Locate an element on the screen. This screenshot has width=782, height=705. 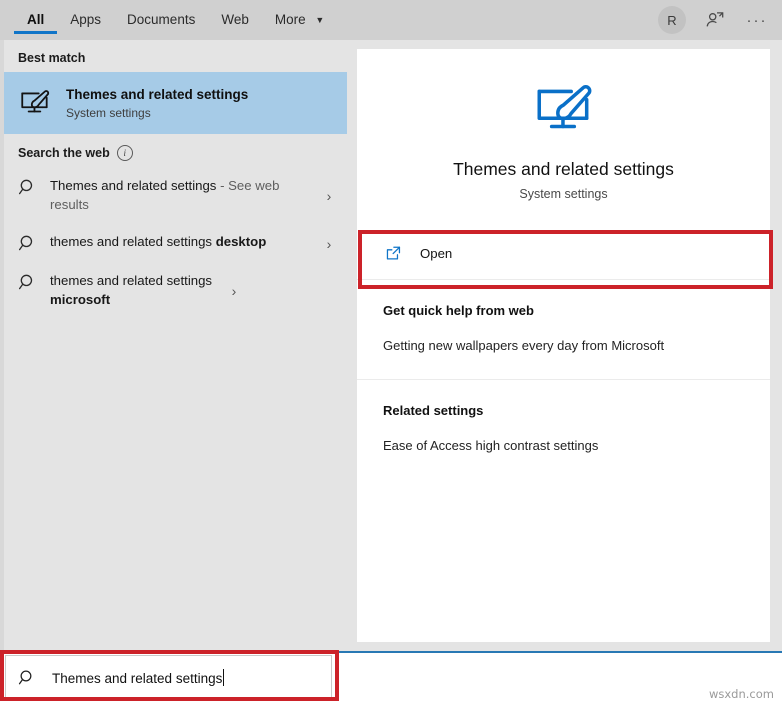
search-input-text: Themes and related settings is located at coordinates (137, 678).